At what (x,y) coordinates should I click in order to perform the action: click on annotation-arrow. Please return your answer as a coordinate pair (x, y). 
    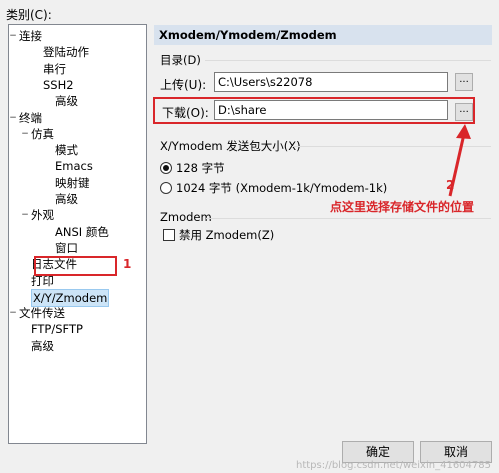
    Looking at the image, I should click on (459, 160).